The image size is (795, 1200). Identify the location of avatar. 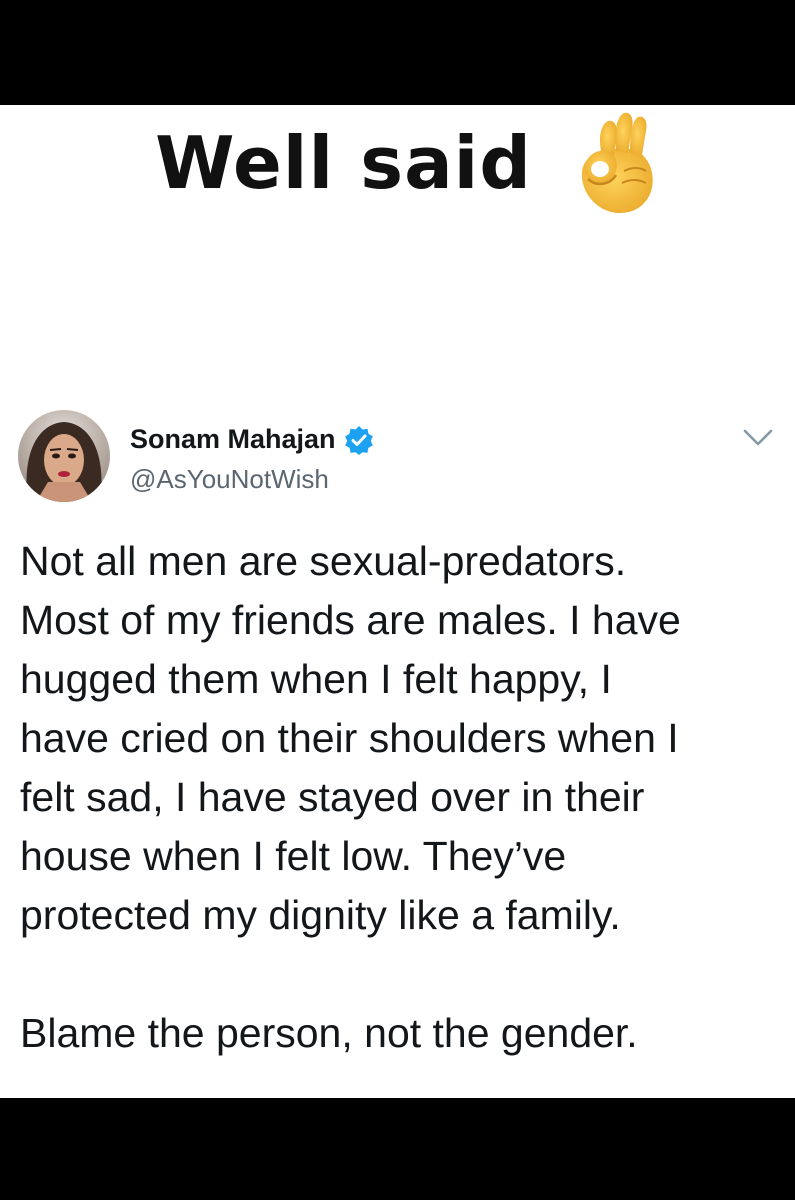
(64, 456).